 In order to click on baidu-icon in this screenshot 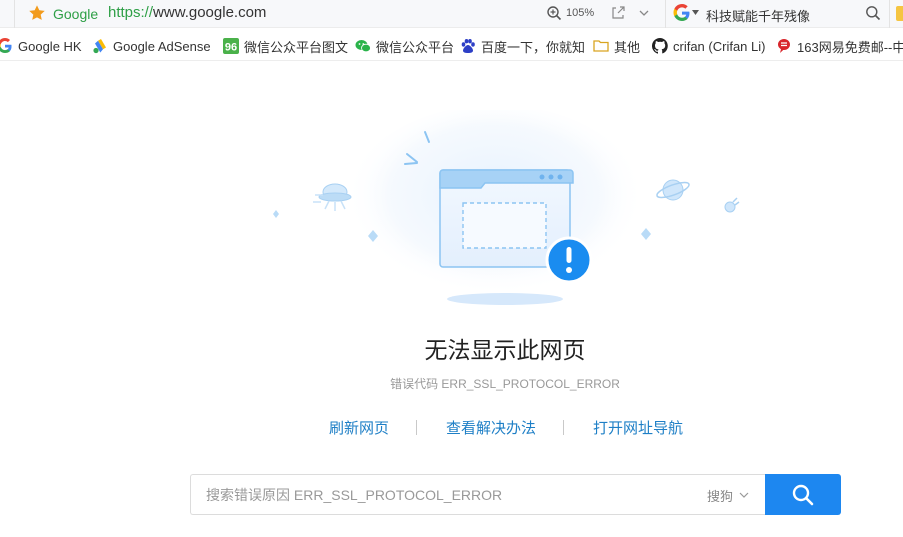, I will do `click(468, 46)`.